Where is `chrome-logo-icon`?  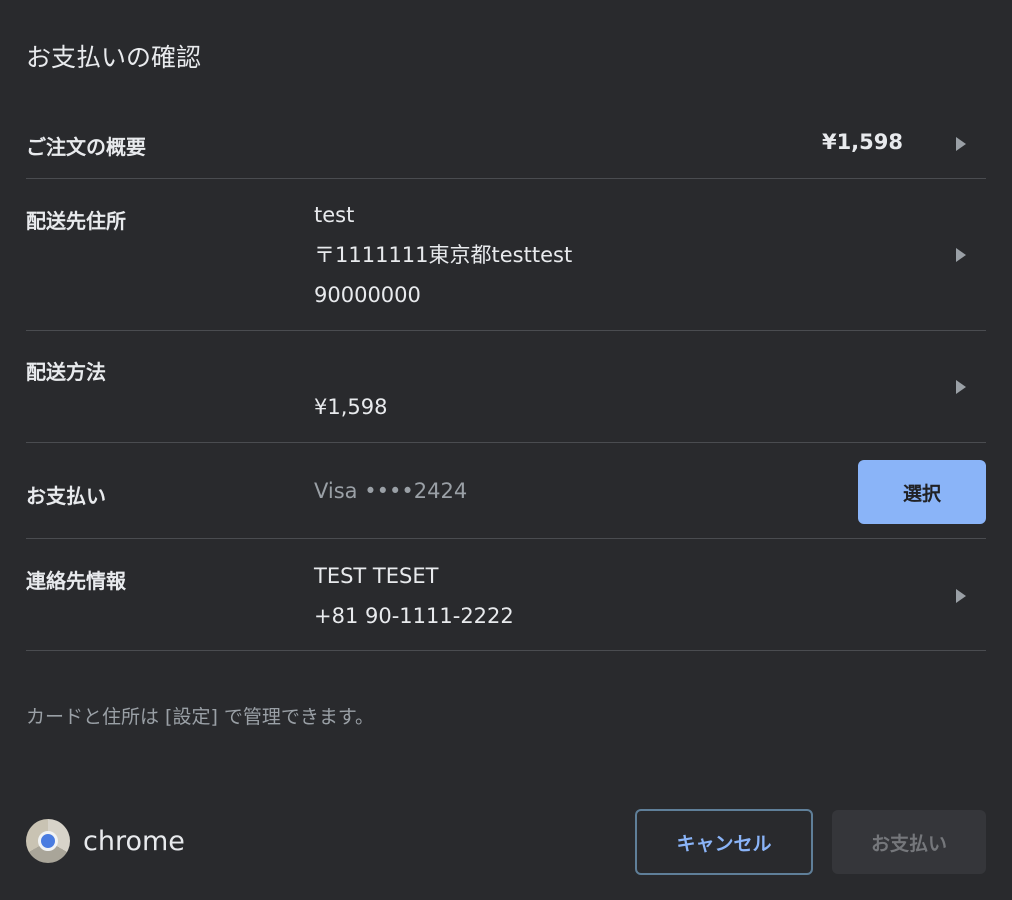
chrome-logo-icon is located at coordinates (48, 841).